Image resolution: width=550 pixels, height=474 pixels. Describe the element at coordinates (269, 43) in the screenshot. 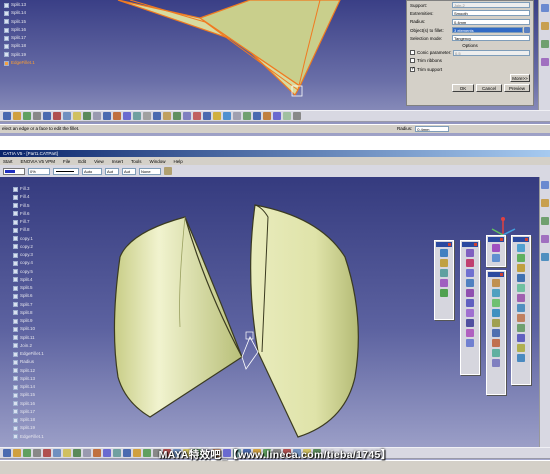

I see `surface-patch-right` at that location.